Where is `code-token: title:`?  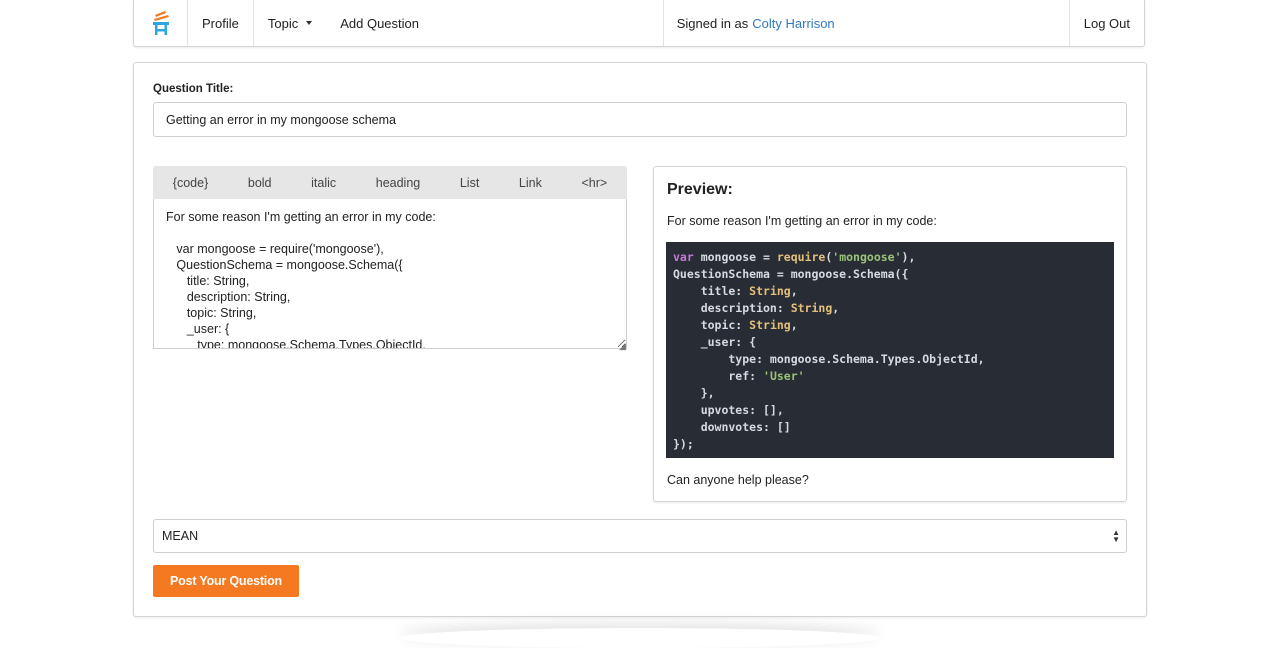
code-token: title: is located at coordinates (711, 291).